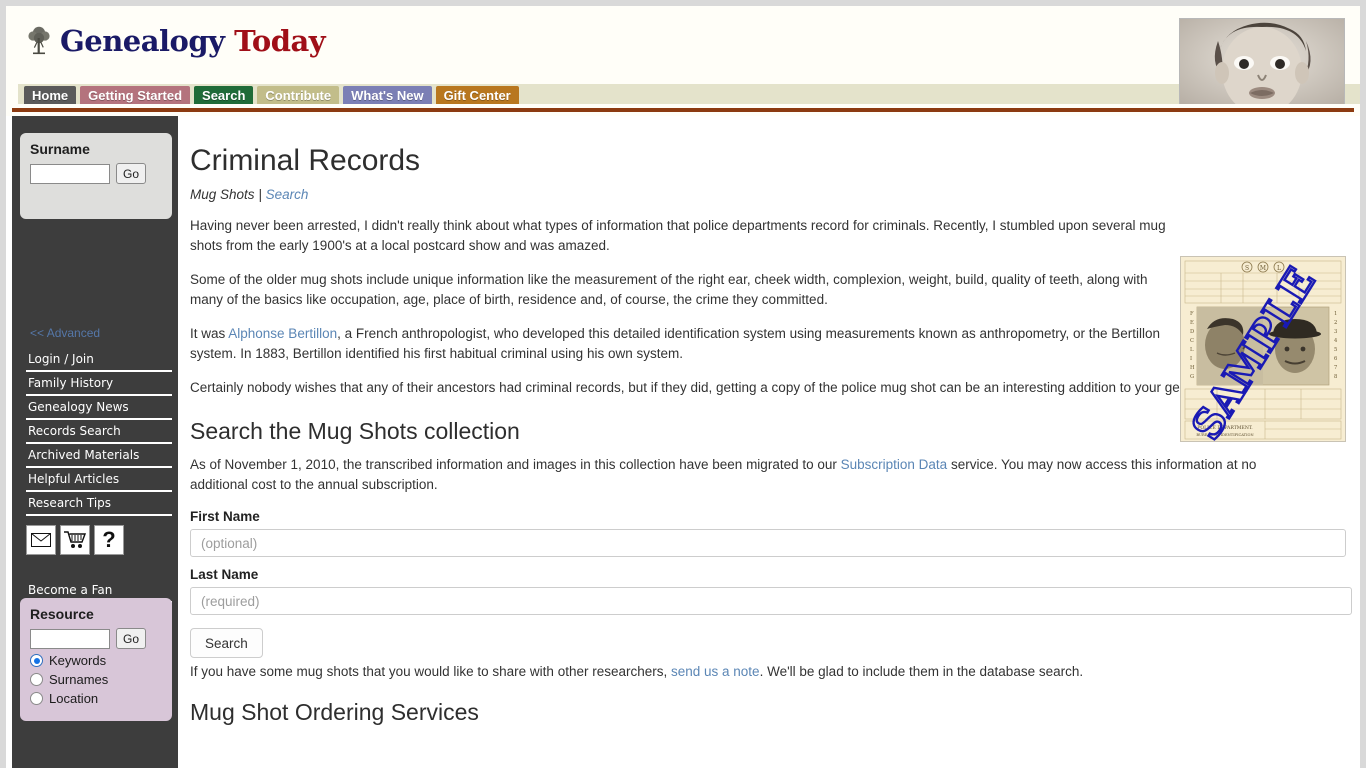  What do you see at coordinates (1192, 377) in the screenshot?
I see `svg-text: G` at bounding box center [1192, 377].